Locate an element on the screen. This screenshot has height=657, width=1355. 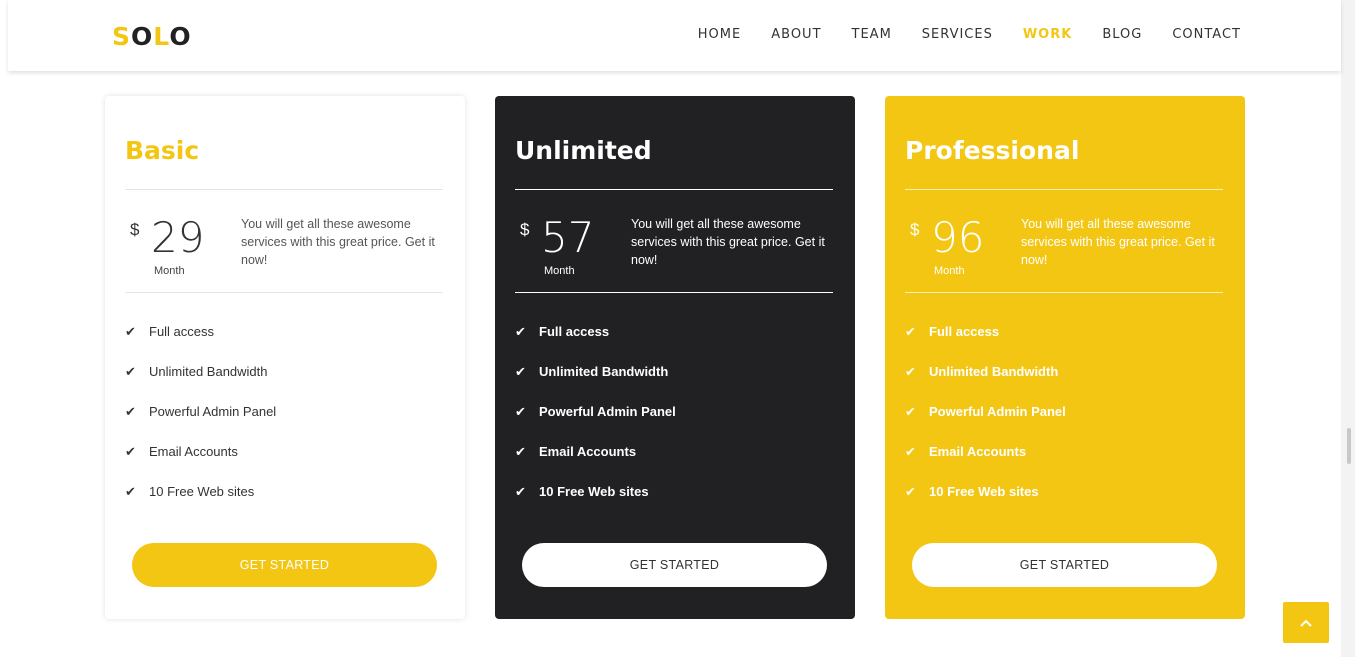
logo: SOLO is located at coordinates (152, 36).